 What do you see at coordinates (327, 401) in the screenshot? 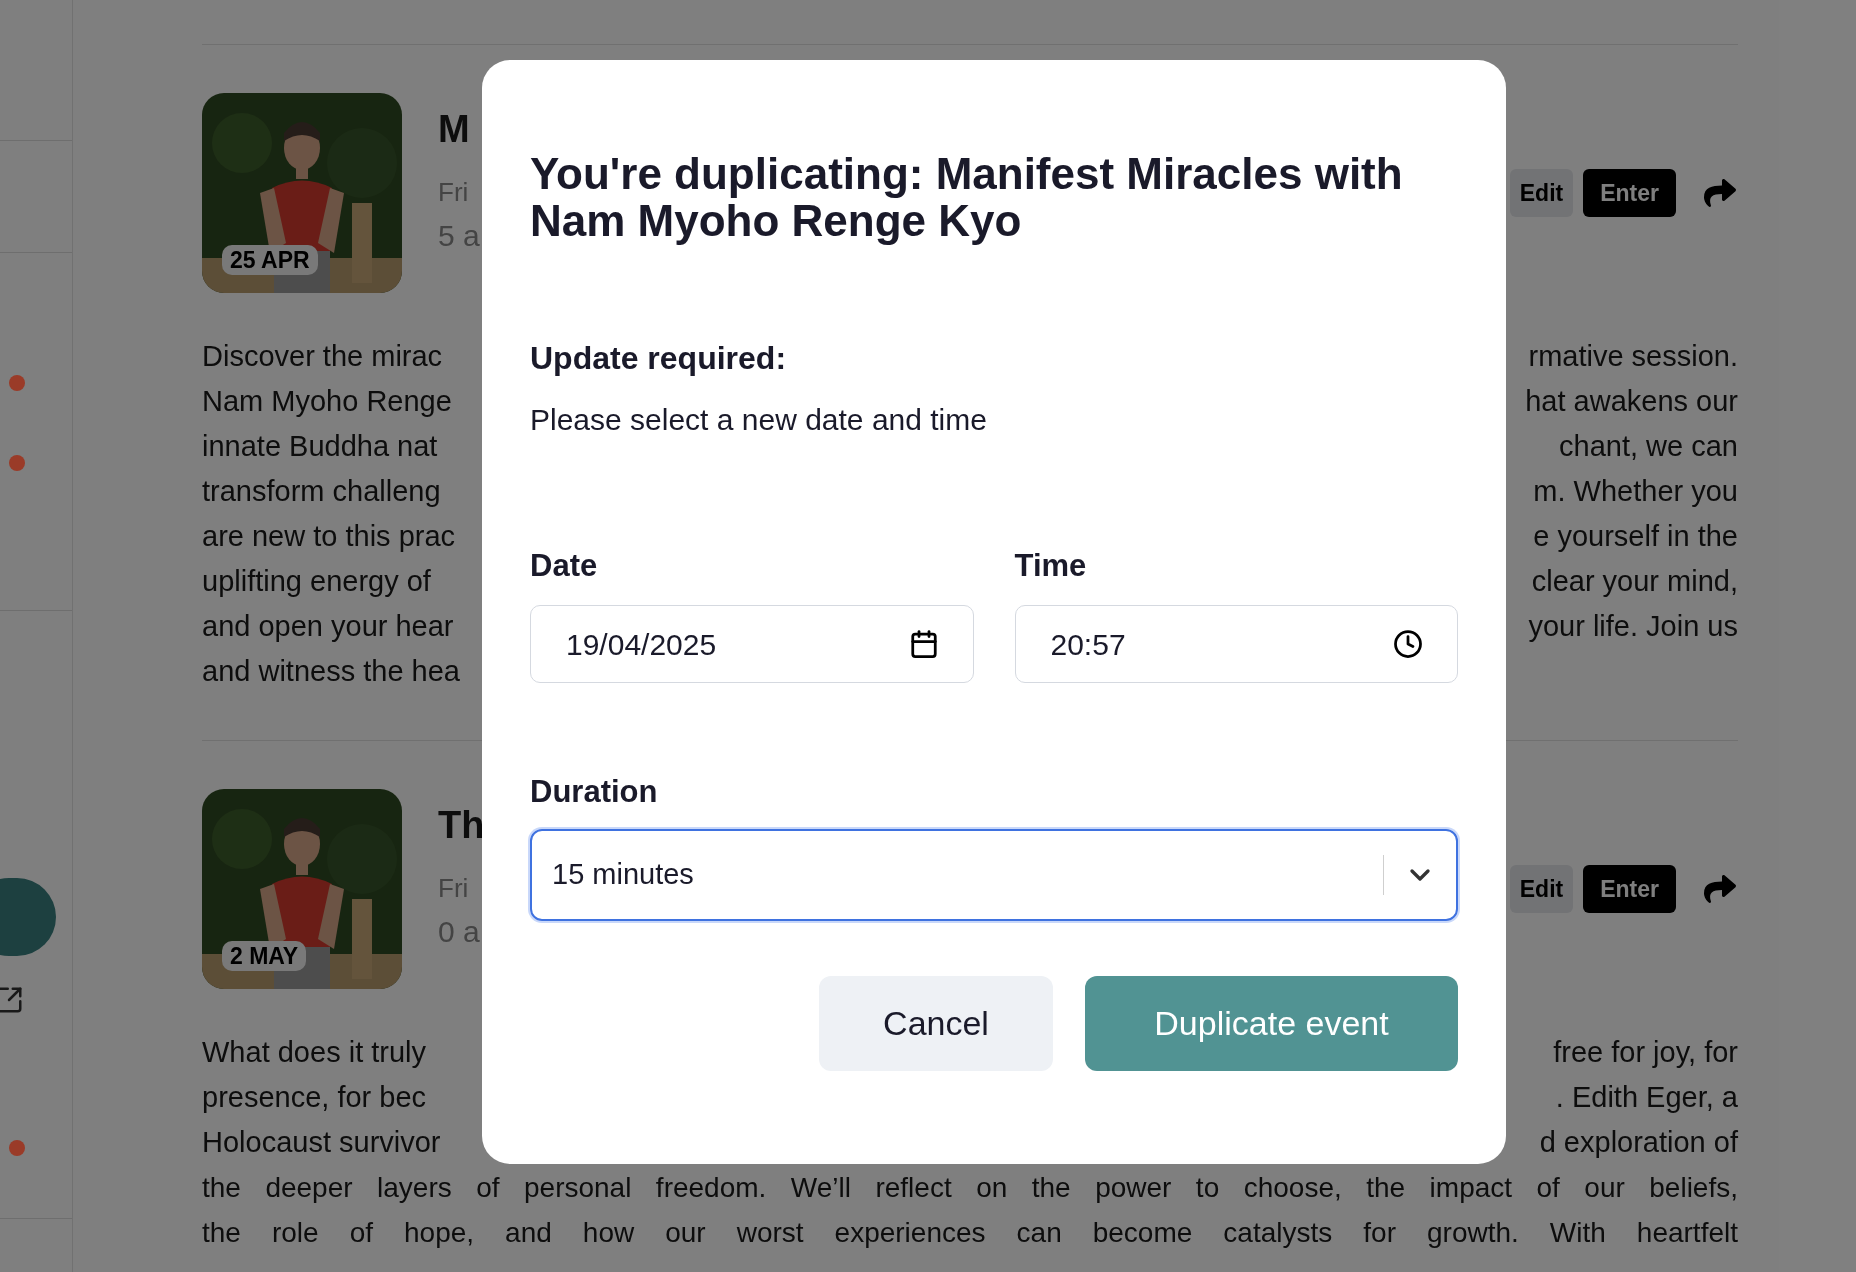
I see `description-text: Nam Myoho Renge` at bounding box center [327, 401].